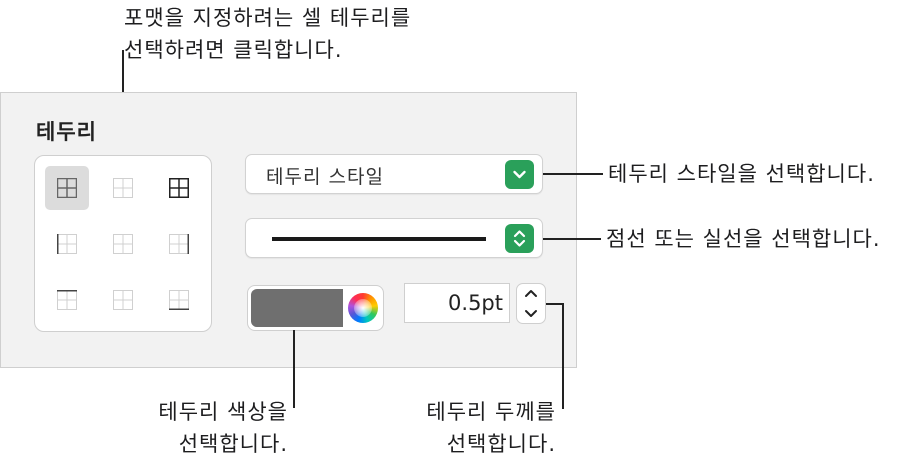 This screenshot has height=470, width=908. What do you see at coordinates (572, 239) in the screenshot?
I see `leader-line-line` at bounding box center [572, 239].